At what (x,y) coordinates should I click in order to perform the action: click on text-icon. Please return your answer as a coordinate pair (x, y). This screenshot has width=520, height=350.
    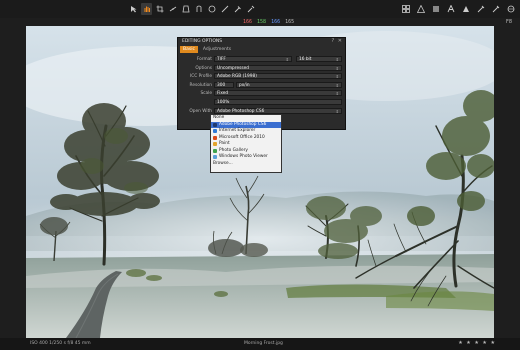
    Looking at the image, I should click on (450, 9).